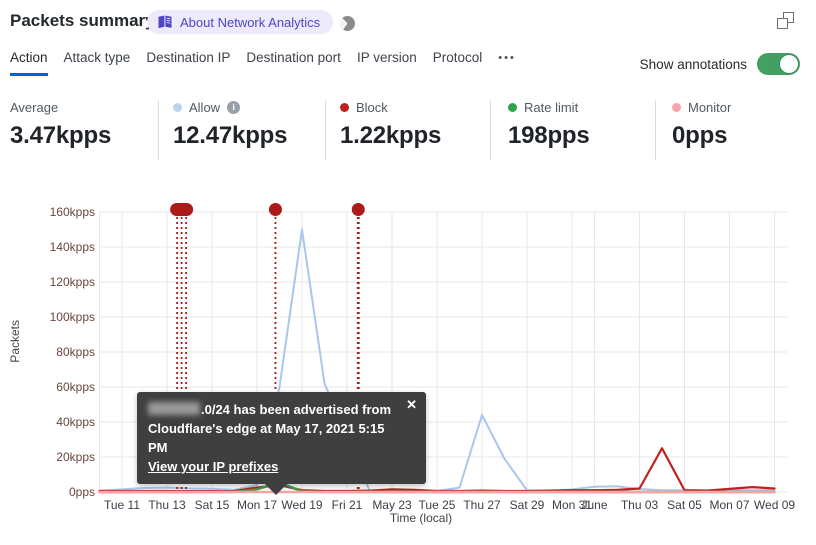 This screenshot has height=545, width=816. I want to click on monitor-dot, so click(676, 107).